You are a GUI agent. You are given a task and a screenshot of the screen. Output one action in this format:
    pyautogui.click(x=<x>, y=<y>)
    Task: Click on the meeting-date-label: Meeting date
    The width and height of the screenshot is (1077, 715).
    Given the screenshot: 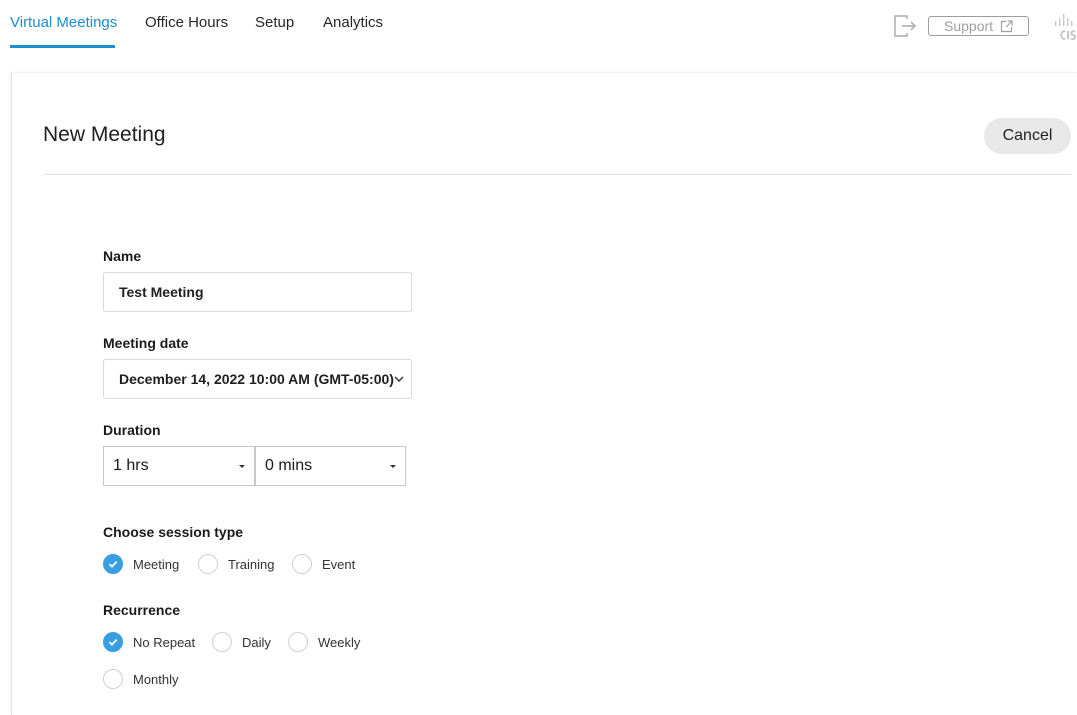 What is the action you would take?
    pyautogui.click(x=146, y=343)
    